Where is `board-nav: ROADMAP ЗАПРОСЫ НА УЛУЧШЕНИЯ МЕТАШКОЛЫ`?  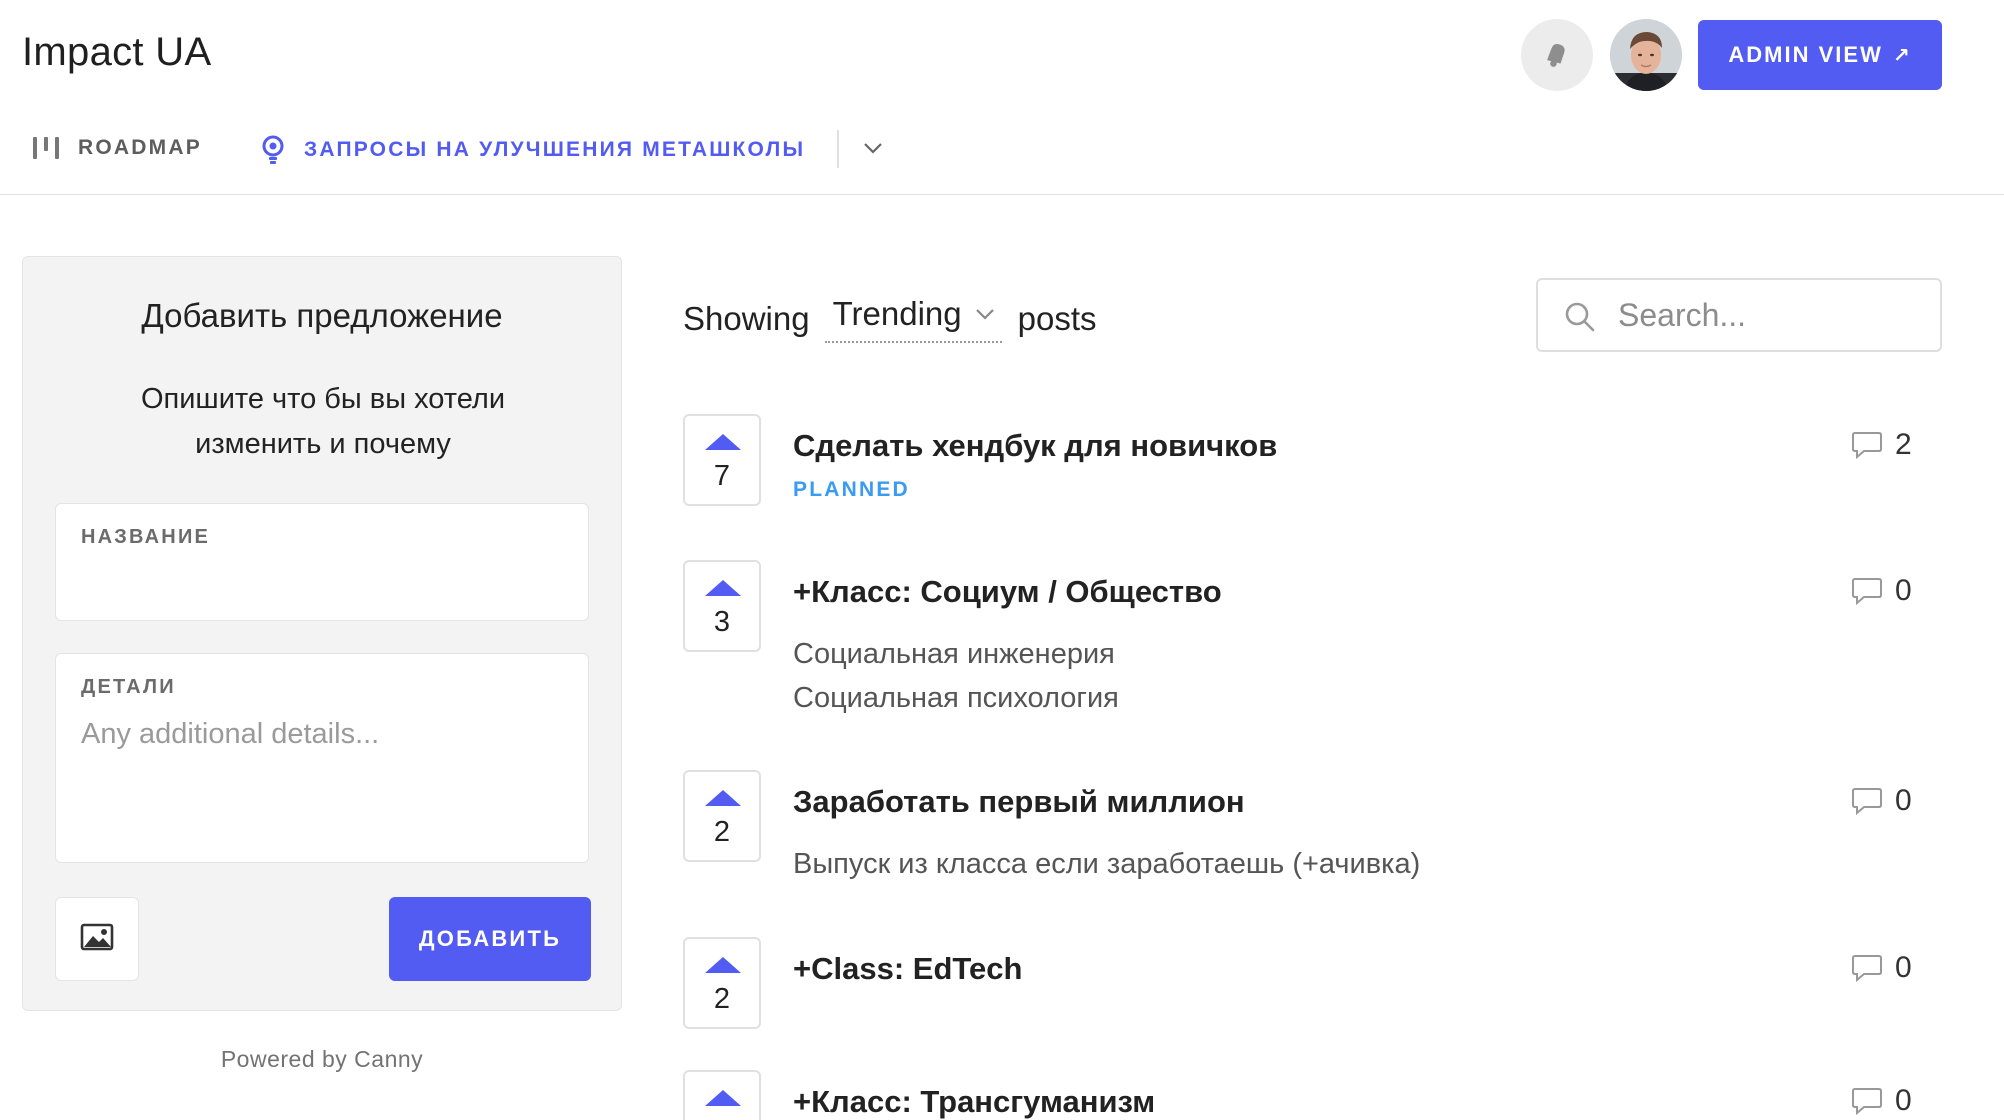 board-nav: ROADMAP ЗАПРОСЫ НА УЛУЧШЕНИЯ МЕТАШКОЛЫ is located at coordinates (1002, 160).